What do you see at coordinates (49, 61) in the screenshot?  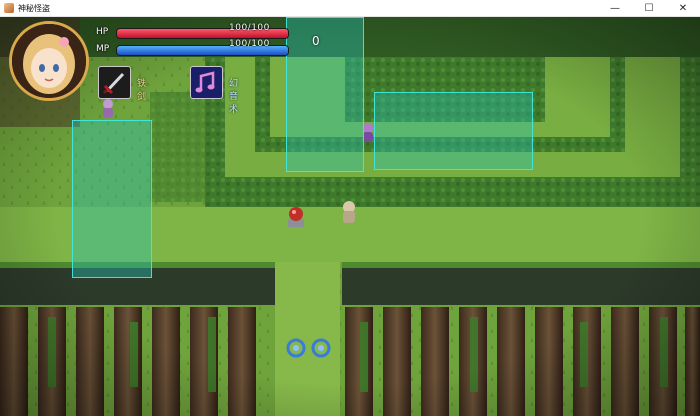 I see `character-portrait` at bounding box center [49, 61].